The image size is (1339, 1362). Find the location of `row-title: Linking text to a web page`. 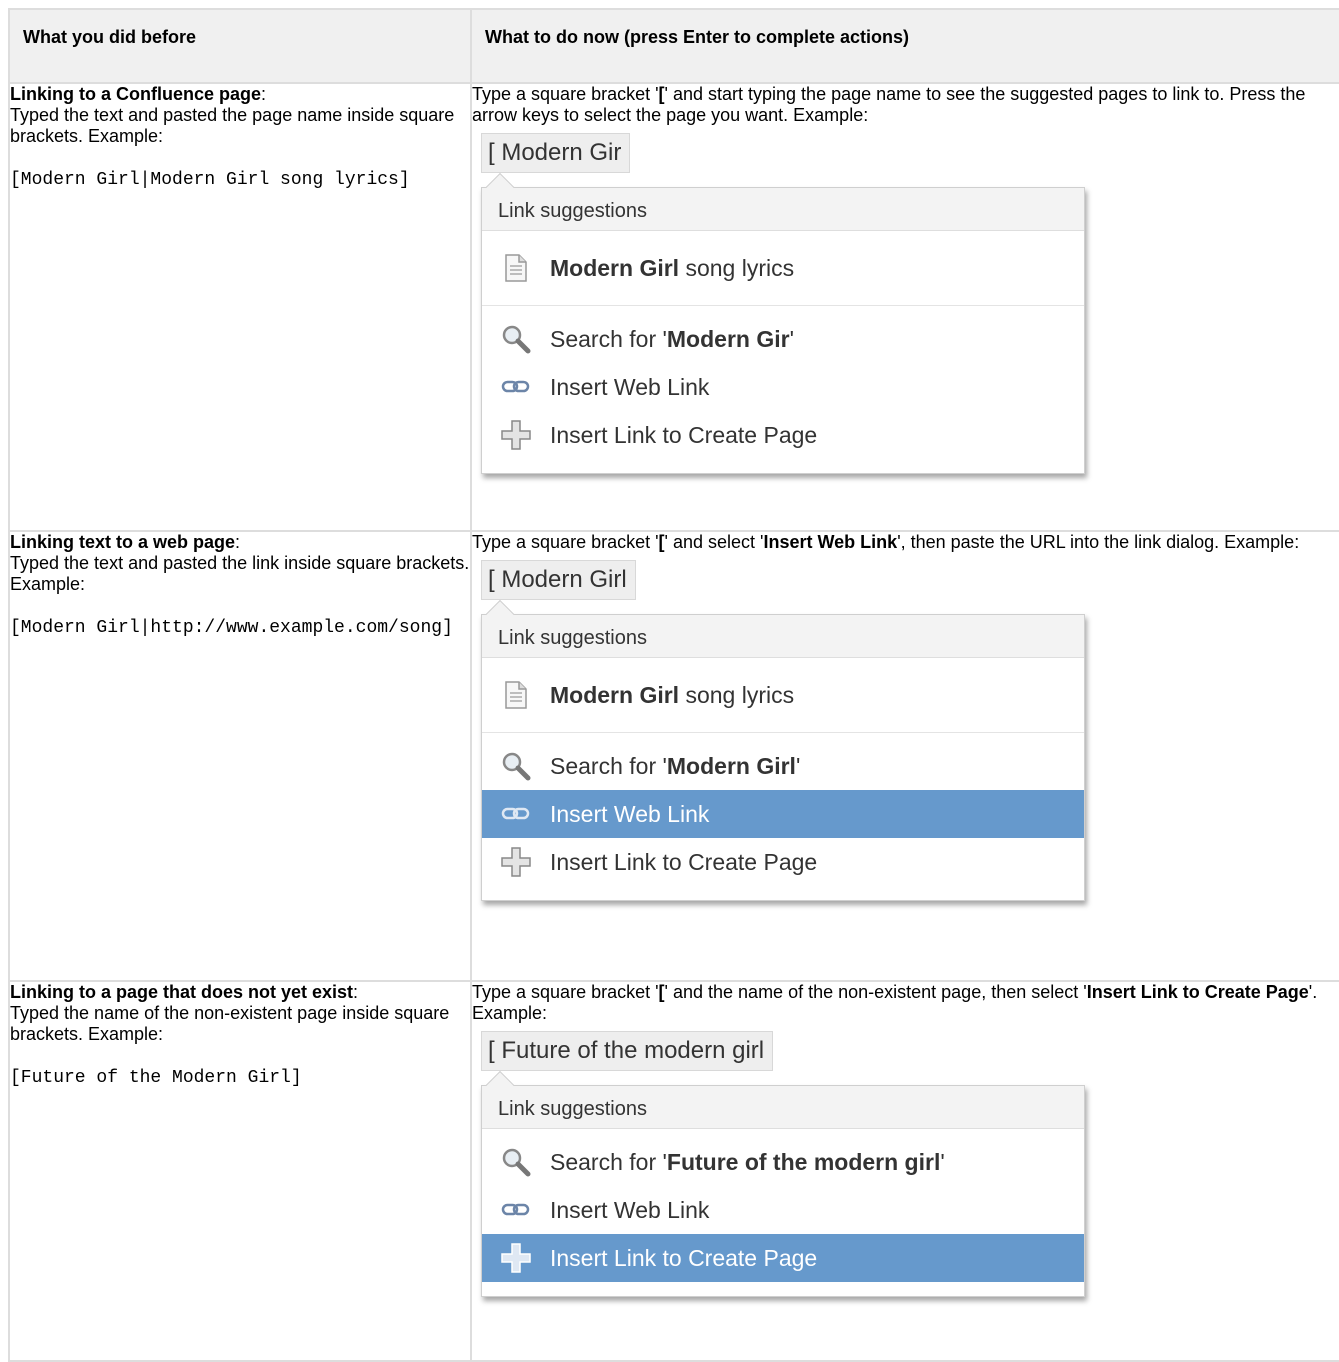

row-title: Linking text to a web page is located at coordinates (123, 542).